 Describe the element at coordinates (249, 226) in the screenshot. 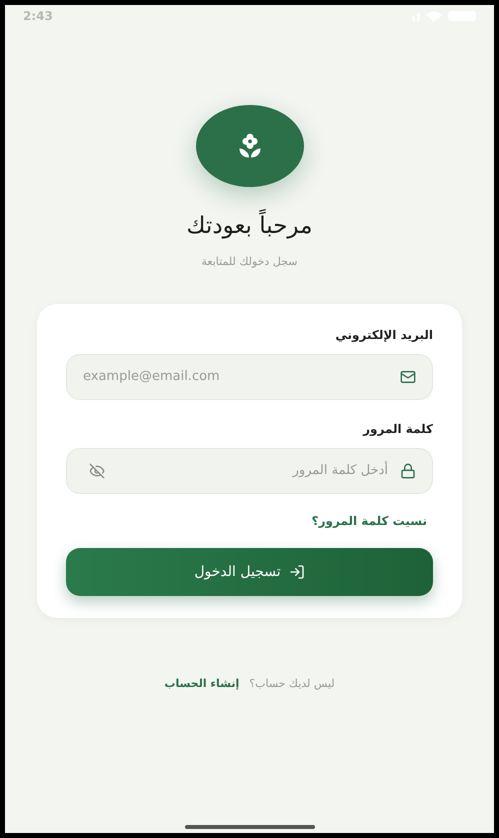

I see `welcome-title: مرحباً بعودتك` at that location.